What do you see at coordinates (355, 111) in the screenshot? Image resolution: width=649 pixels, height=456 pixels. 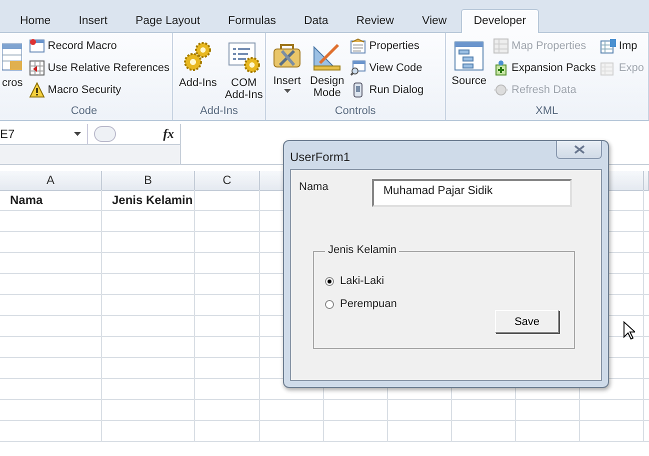 I see `group-label: Controls` at bounding box center [355, 111].